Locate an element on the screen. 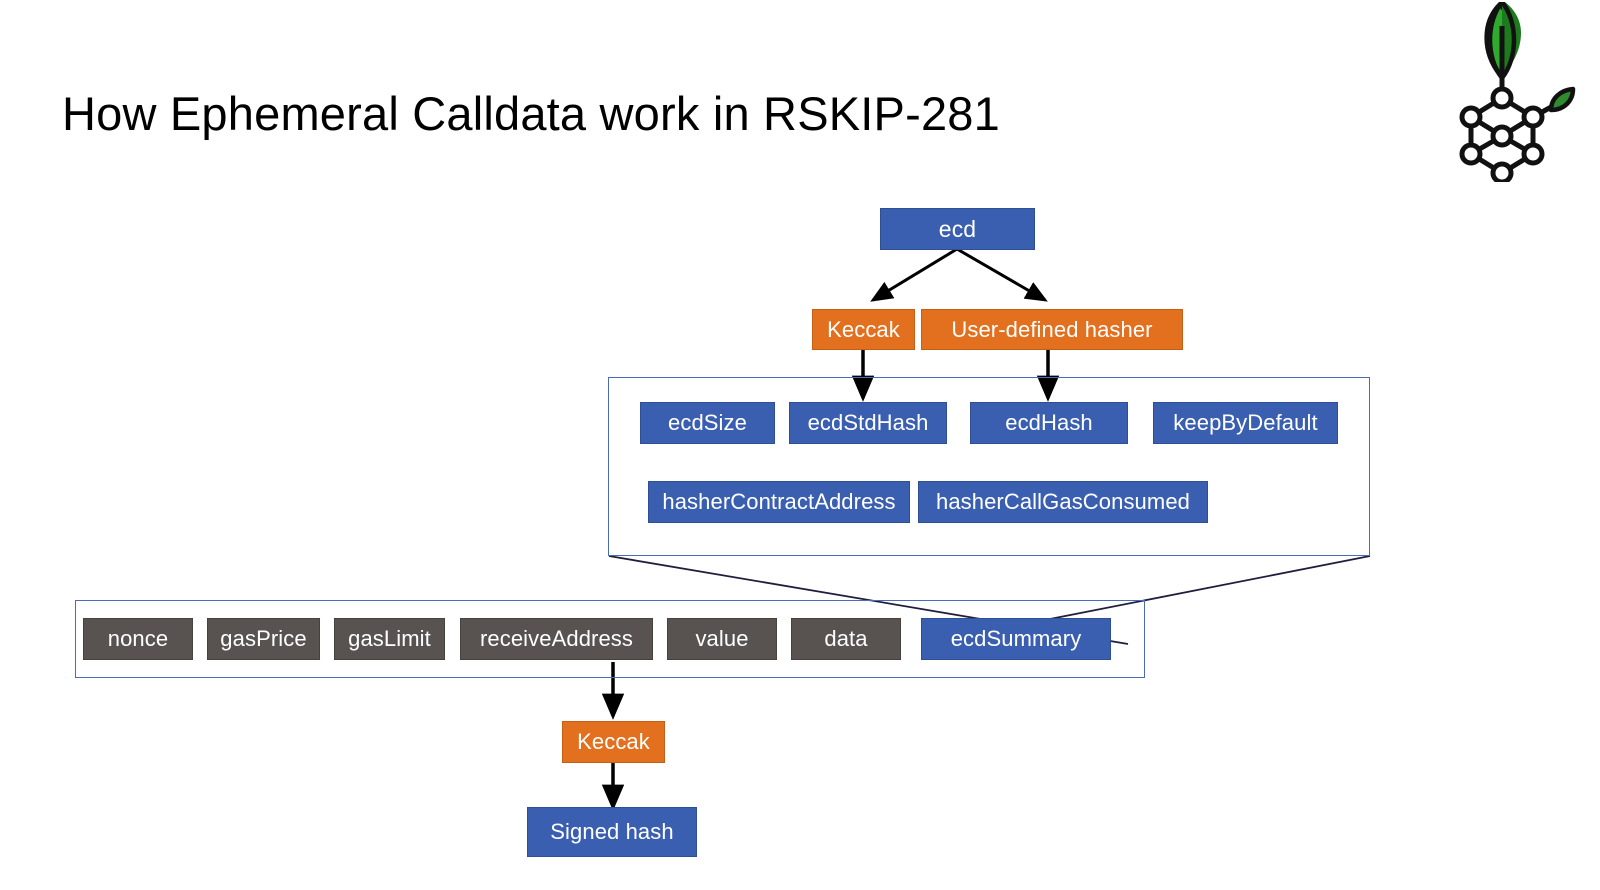  tx-field-ecdsummary: ecdSummary is located at coordinates (1016, 639).